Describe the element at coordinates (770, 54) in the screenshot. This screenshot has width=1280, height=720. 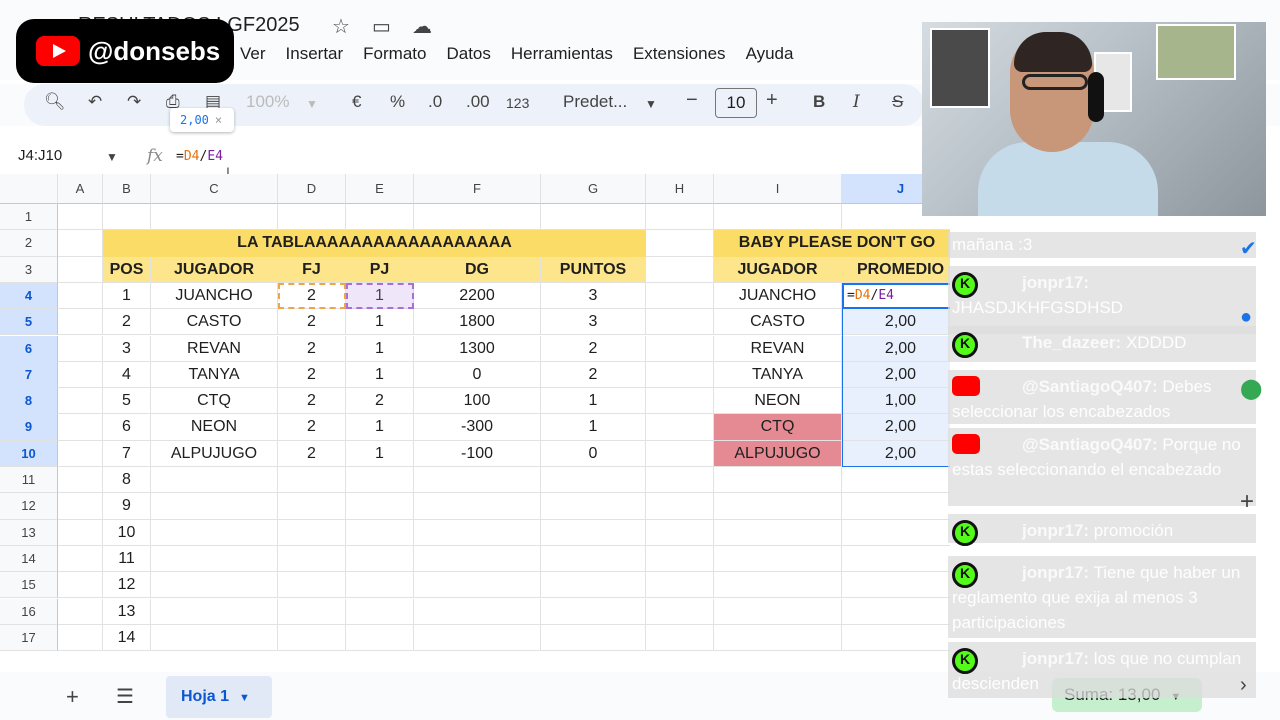
I see `menu-ayuda: Ayuda` at that location.